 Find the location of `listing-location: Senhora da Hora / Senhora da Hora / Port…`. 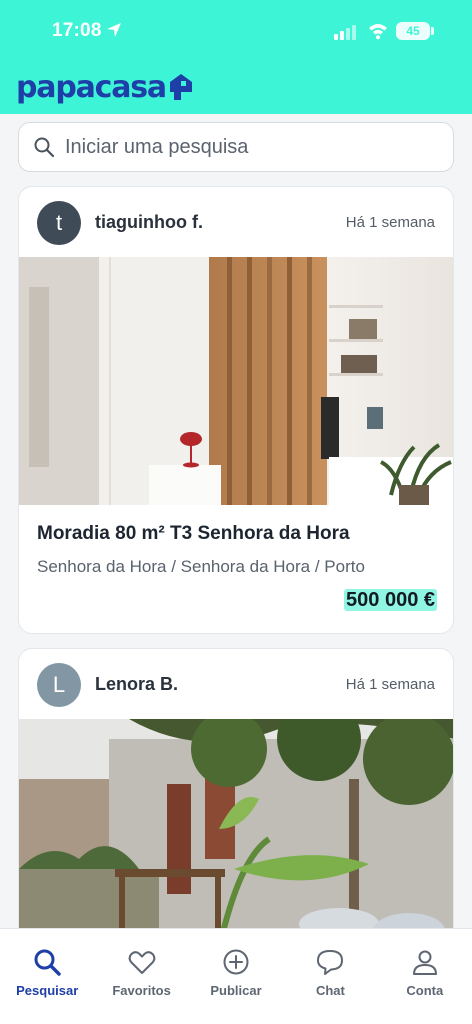

listing-location: Senhora da Hora / Senhora da Hora / Port… is located at coordinates (201, 566).